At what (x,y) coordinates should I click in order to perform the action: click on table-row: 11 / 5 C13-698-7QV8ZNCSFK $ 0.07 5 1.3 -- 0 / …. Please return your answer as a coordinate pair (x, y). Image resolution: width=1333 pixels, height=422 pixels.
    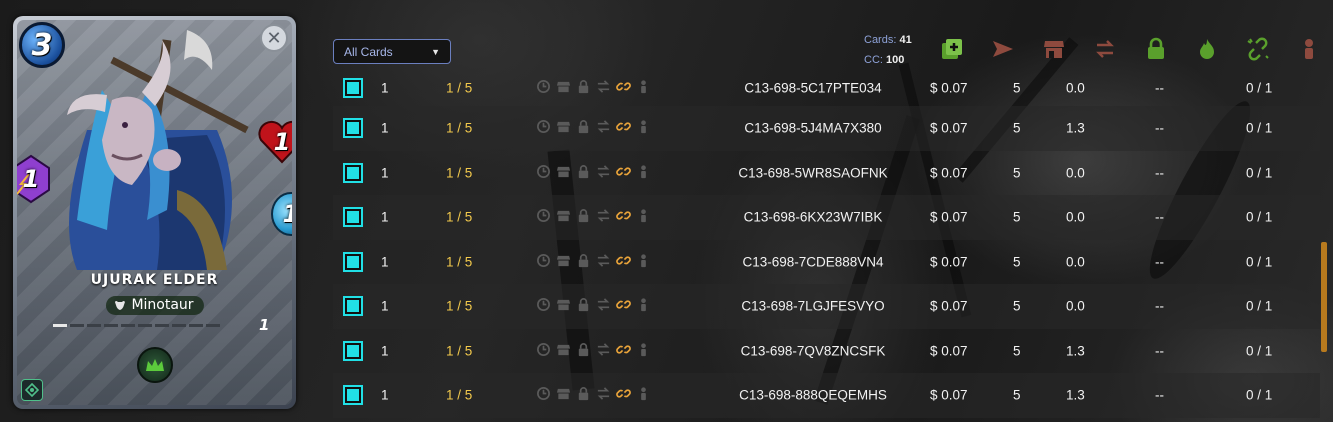
    Looking at the image, I should click on (826, 351).